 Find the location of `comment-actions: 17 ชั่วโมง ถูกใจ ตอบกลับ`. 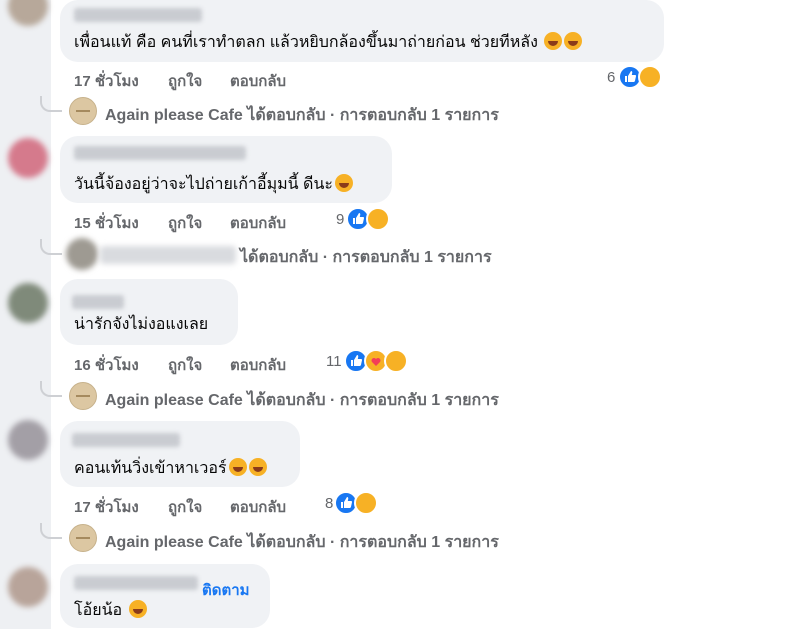

comment-actions: 17 ชั่วโมง ถูกใจ ตอบกลับ is located at coordinates (224, 79).